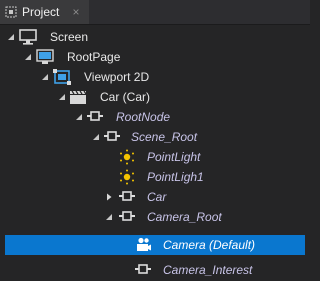  What do you see at coordinates (41, 12) in the screenshot?
I see `tab-project-label: Project` at bounding box center [41, 12].